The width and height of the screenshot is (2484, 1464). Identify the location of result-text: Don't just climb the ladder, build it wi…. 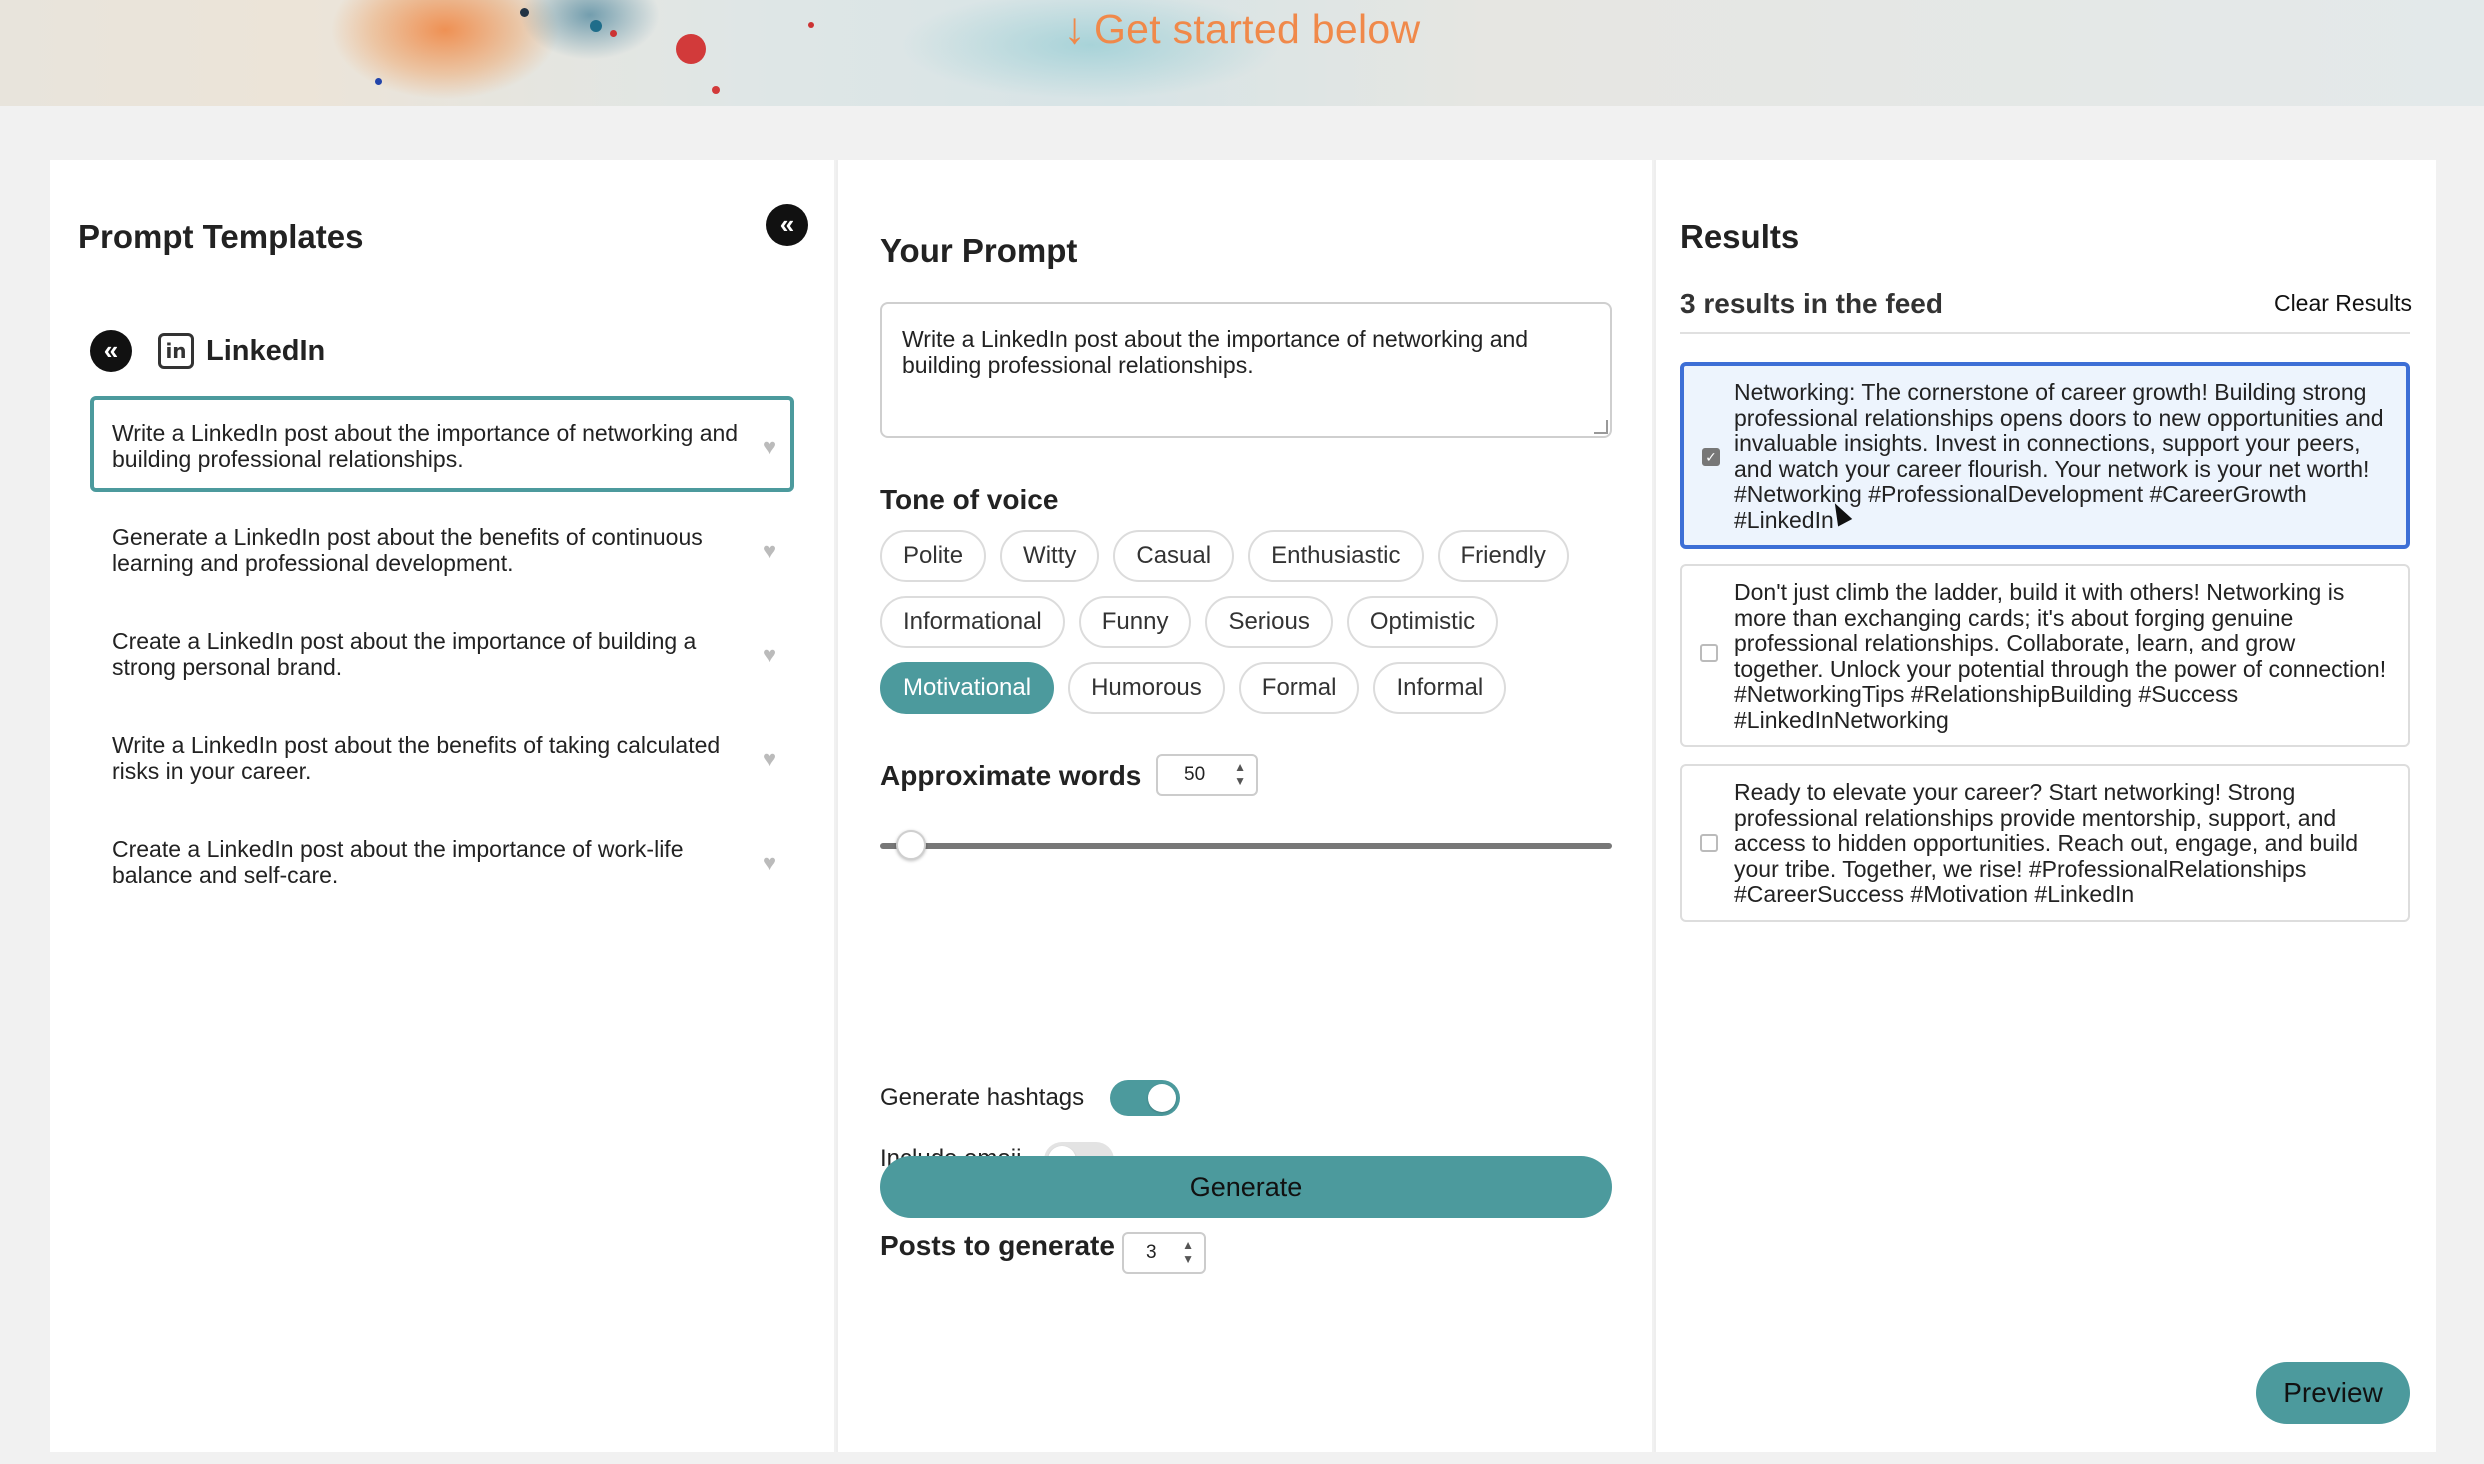
(2060, 656).